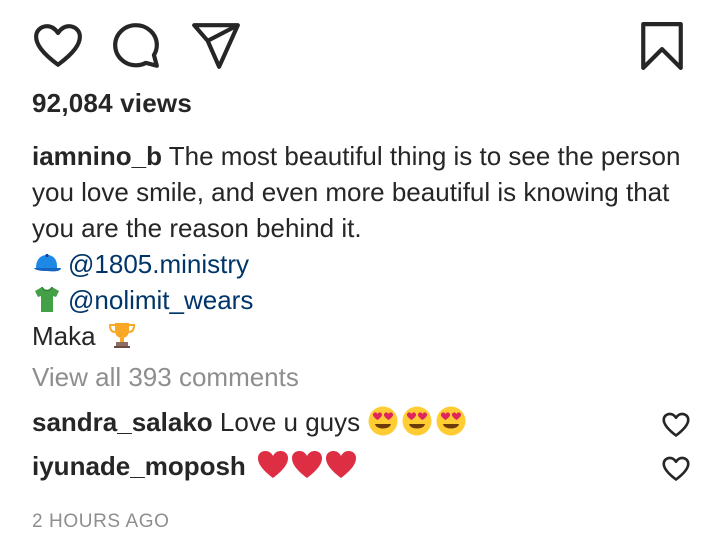 This screenshot has height=553, width=720. I want to click on caption-line-cap: @1805.ministry, so click(357, 264).